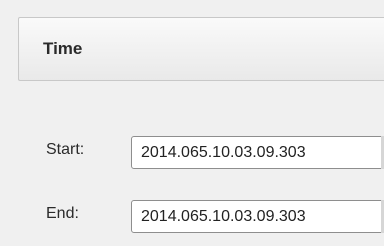 This screenshot has width=384, height=246. What do you see at coordinates (257, 216) in the screenshot?
I see `end-time-input` at bounding box center [257, 216].